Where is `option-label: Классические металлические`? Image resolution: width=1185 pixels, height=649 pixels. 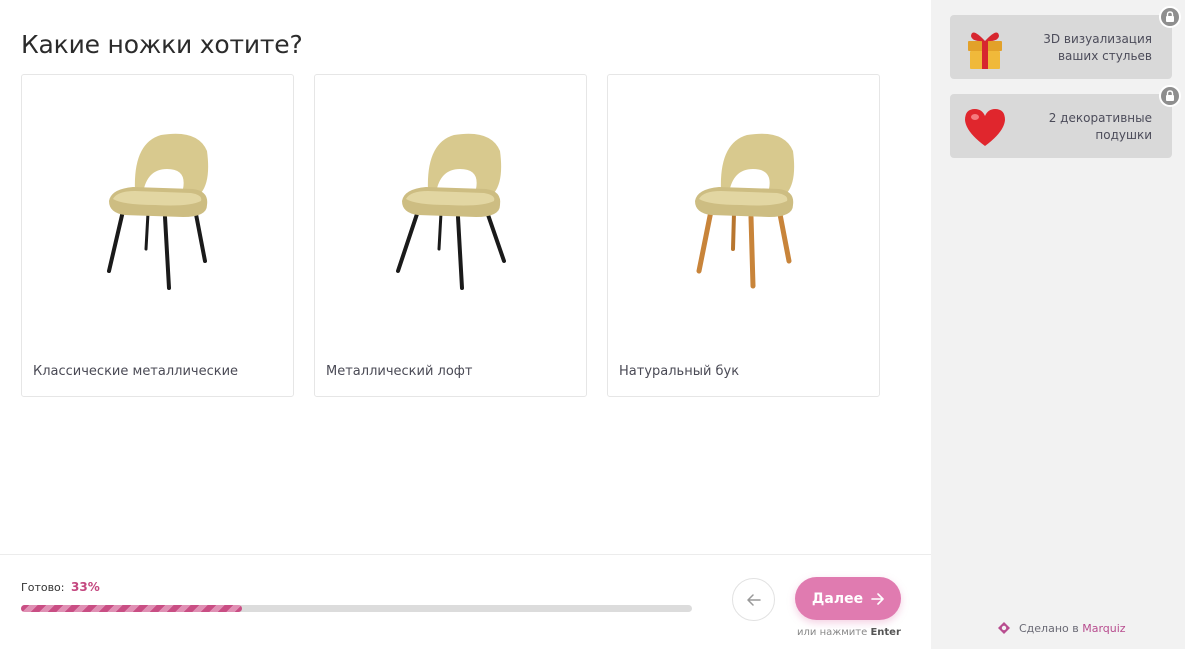 option-label: Классические металлические is located at coordinates (136, 371).